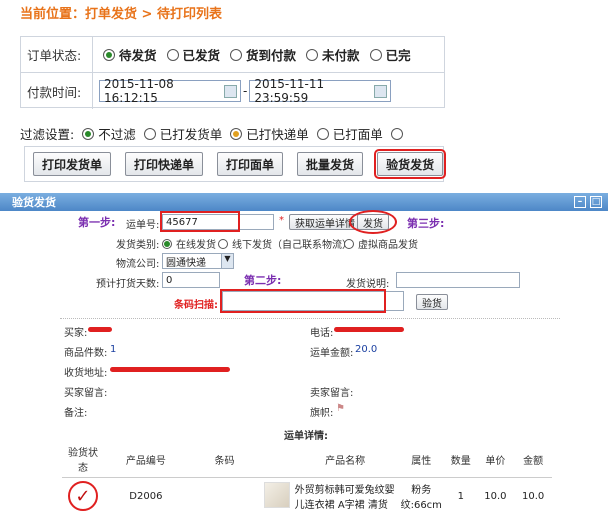 The width and height of the screenshot is (608, 530). I want to click on step-two-label: 第二步:, so click(263, 280).